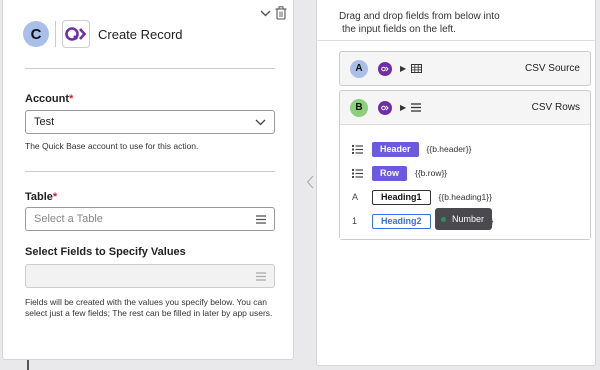 The height and width of the screenshot is (370, 600). Describe the element at coordinates (273, 13) in the screenshot. I see `panel-actions` at that location.